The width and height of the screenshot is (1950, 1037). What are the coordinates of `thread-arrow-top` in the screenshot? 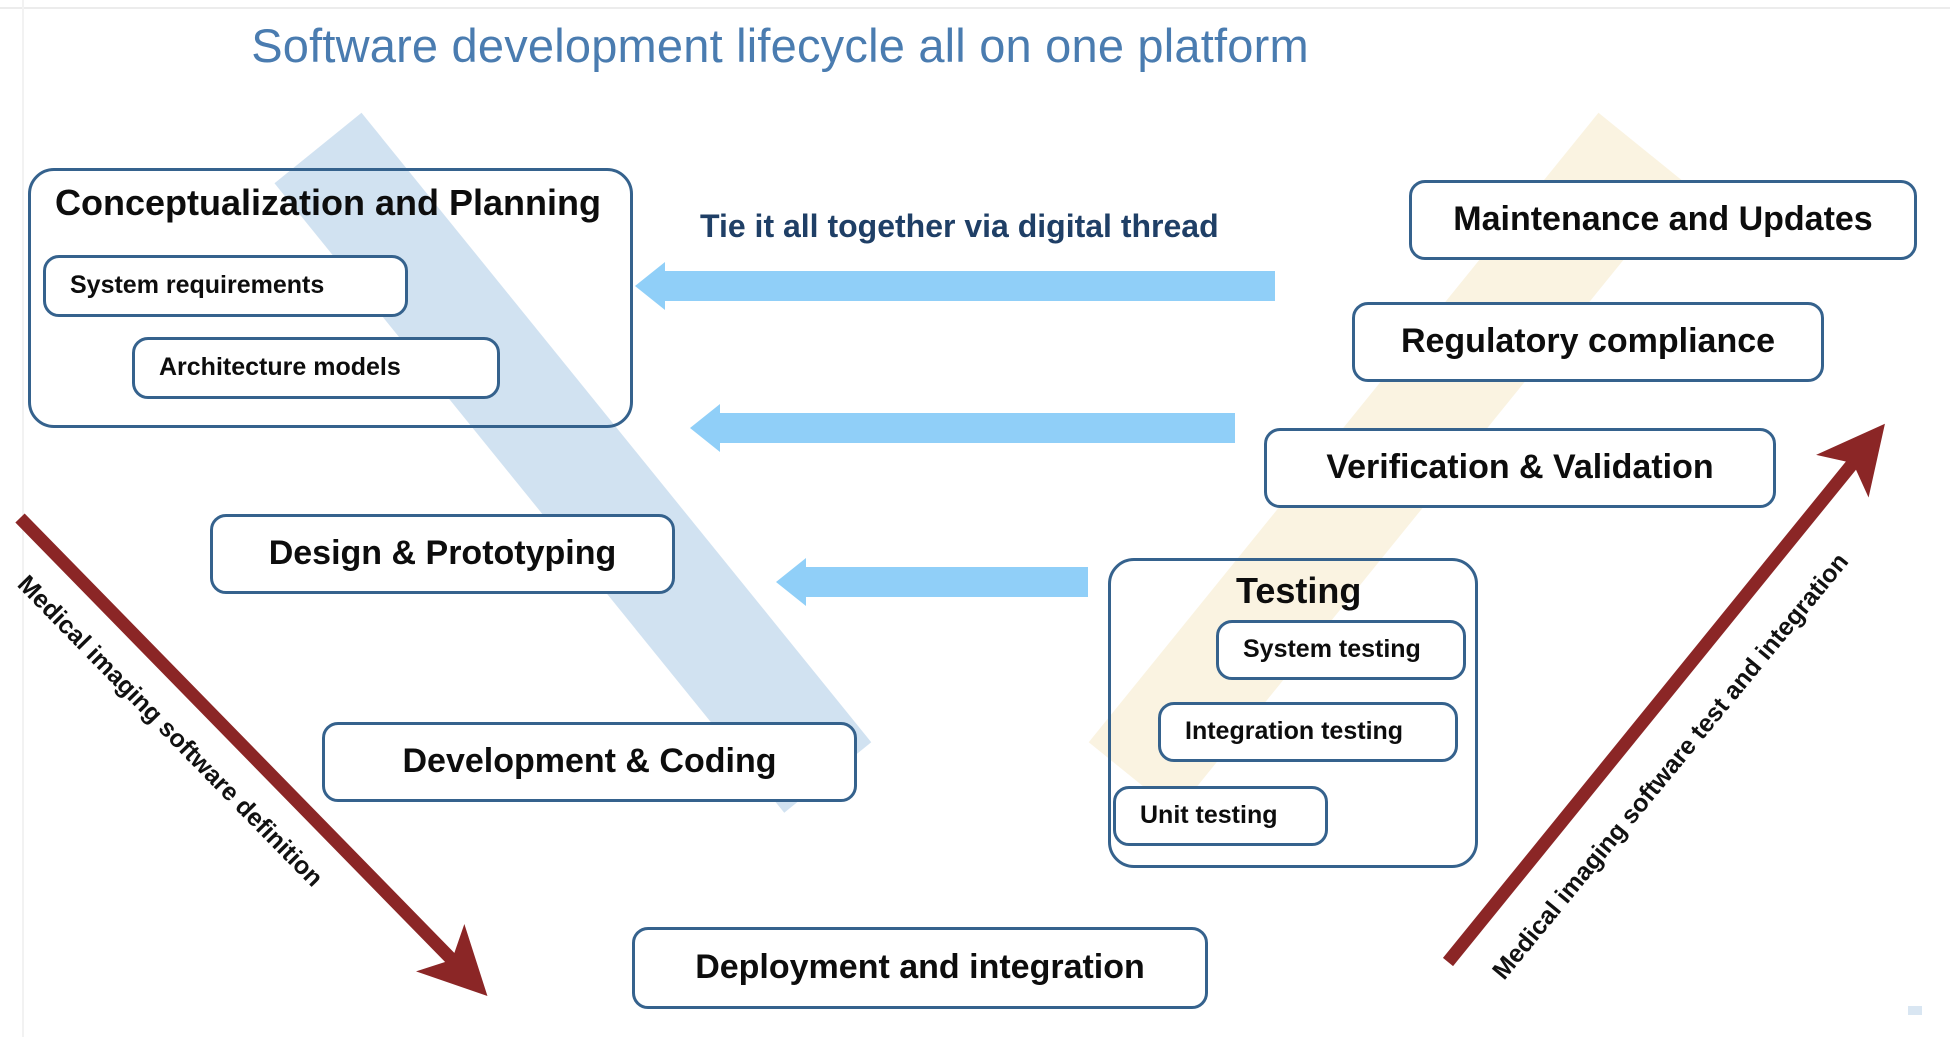 It's located at (955, 286).